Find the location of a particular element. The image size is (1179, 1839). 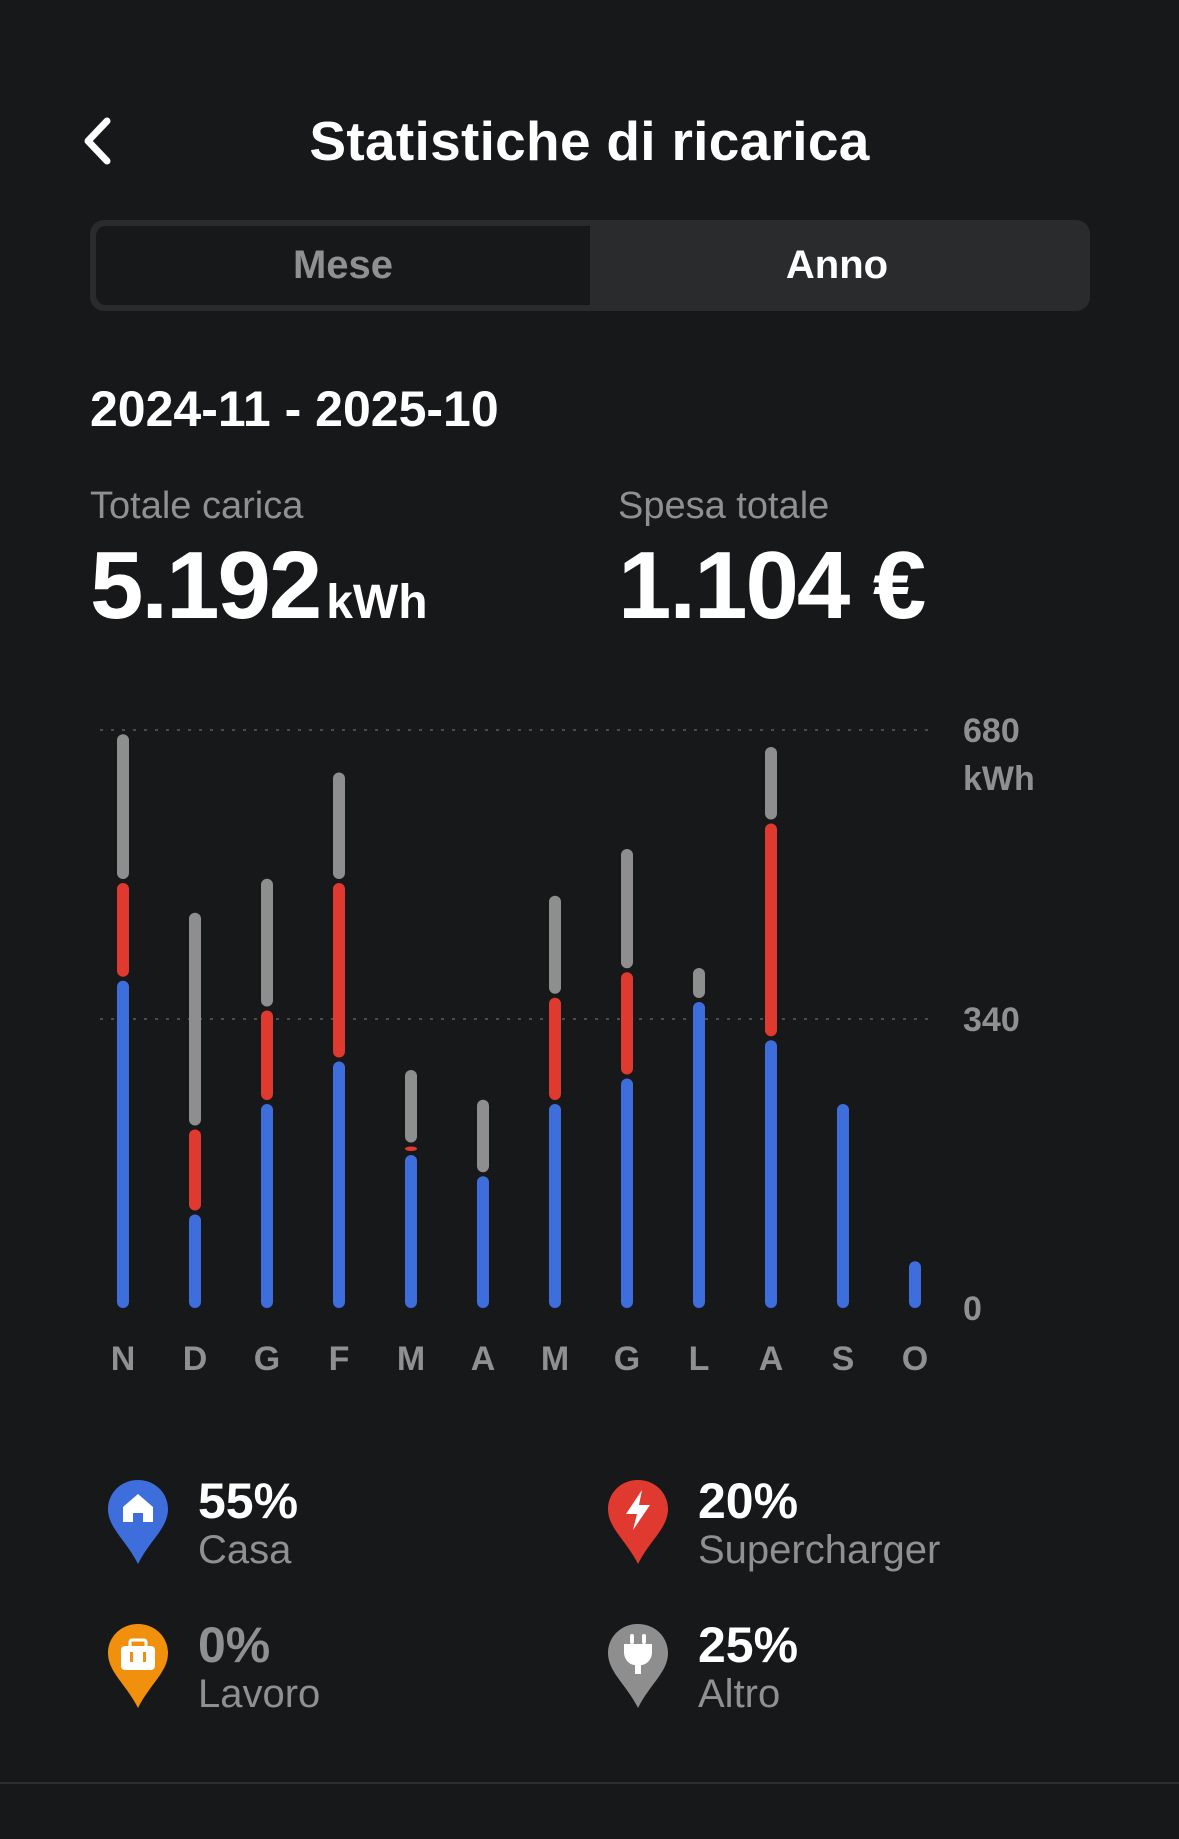

total-spend-label: Spesa totale is located at coordinates (724, 506).